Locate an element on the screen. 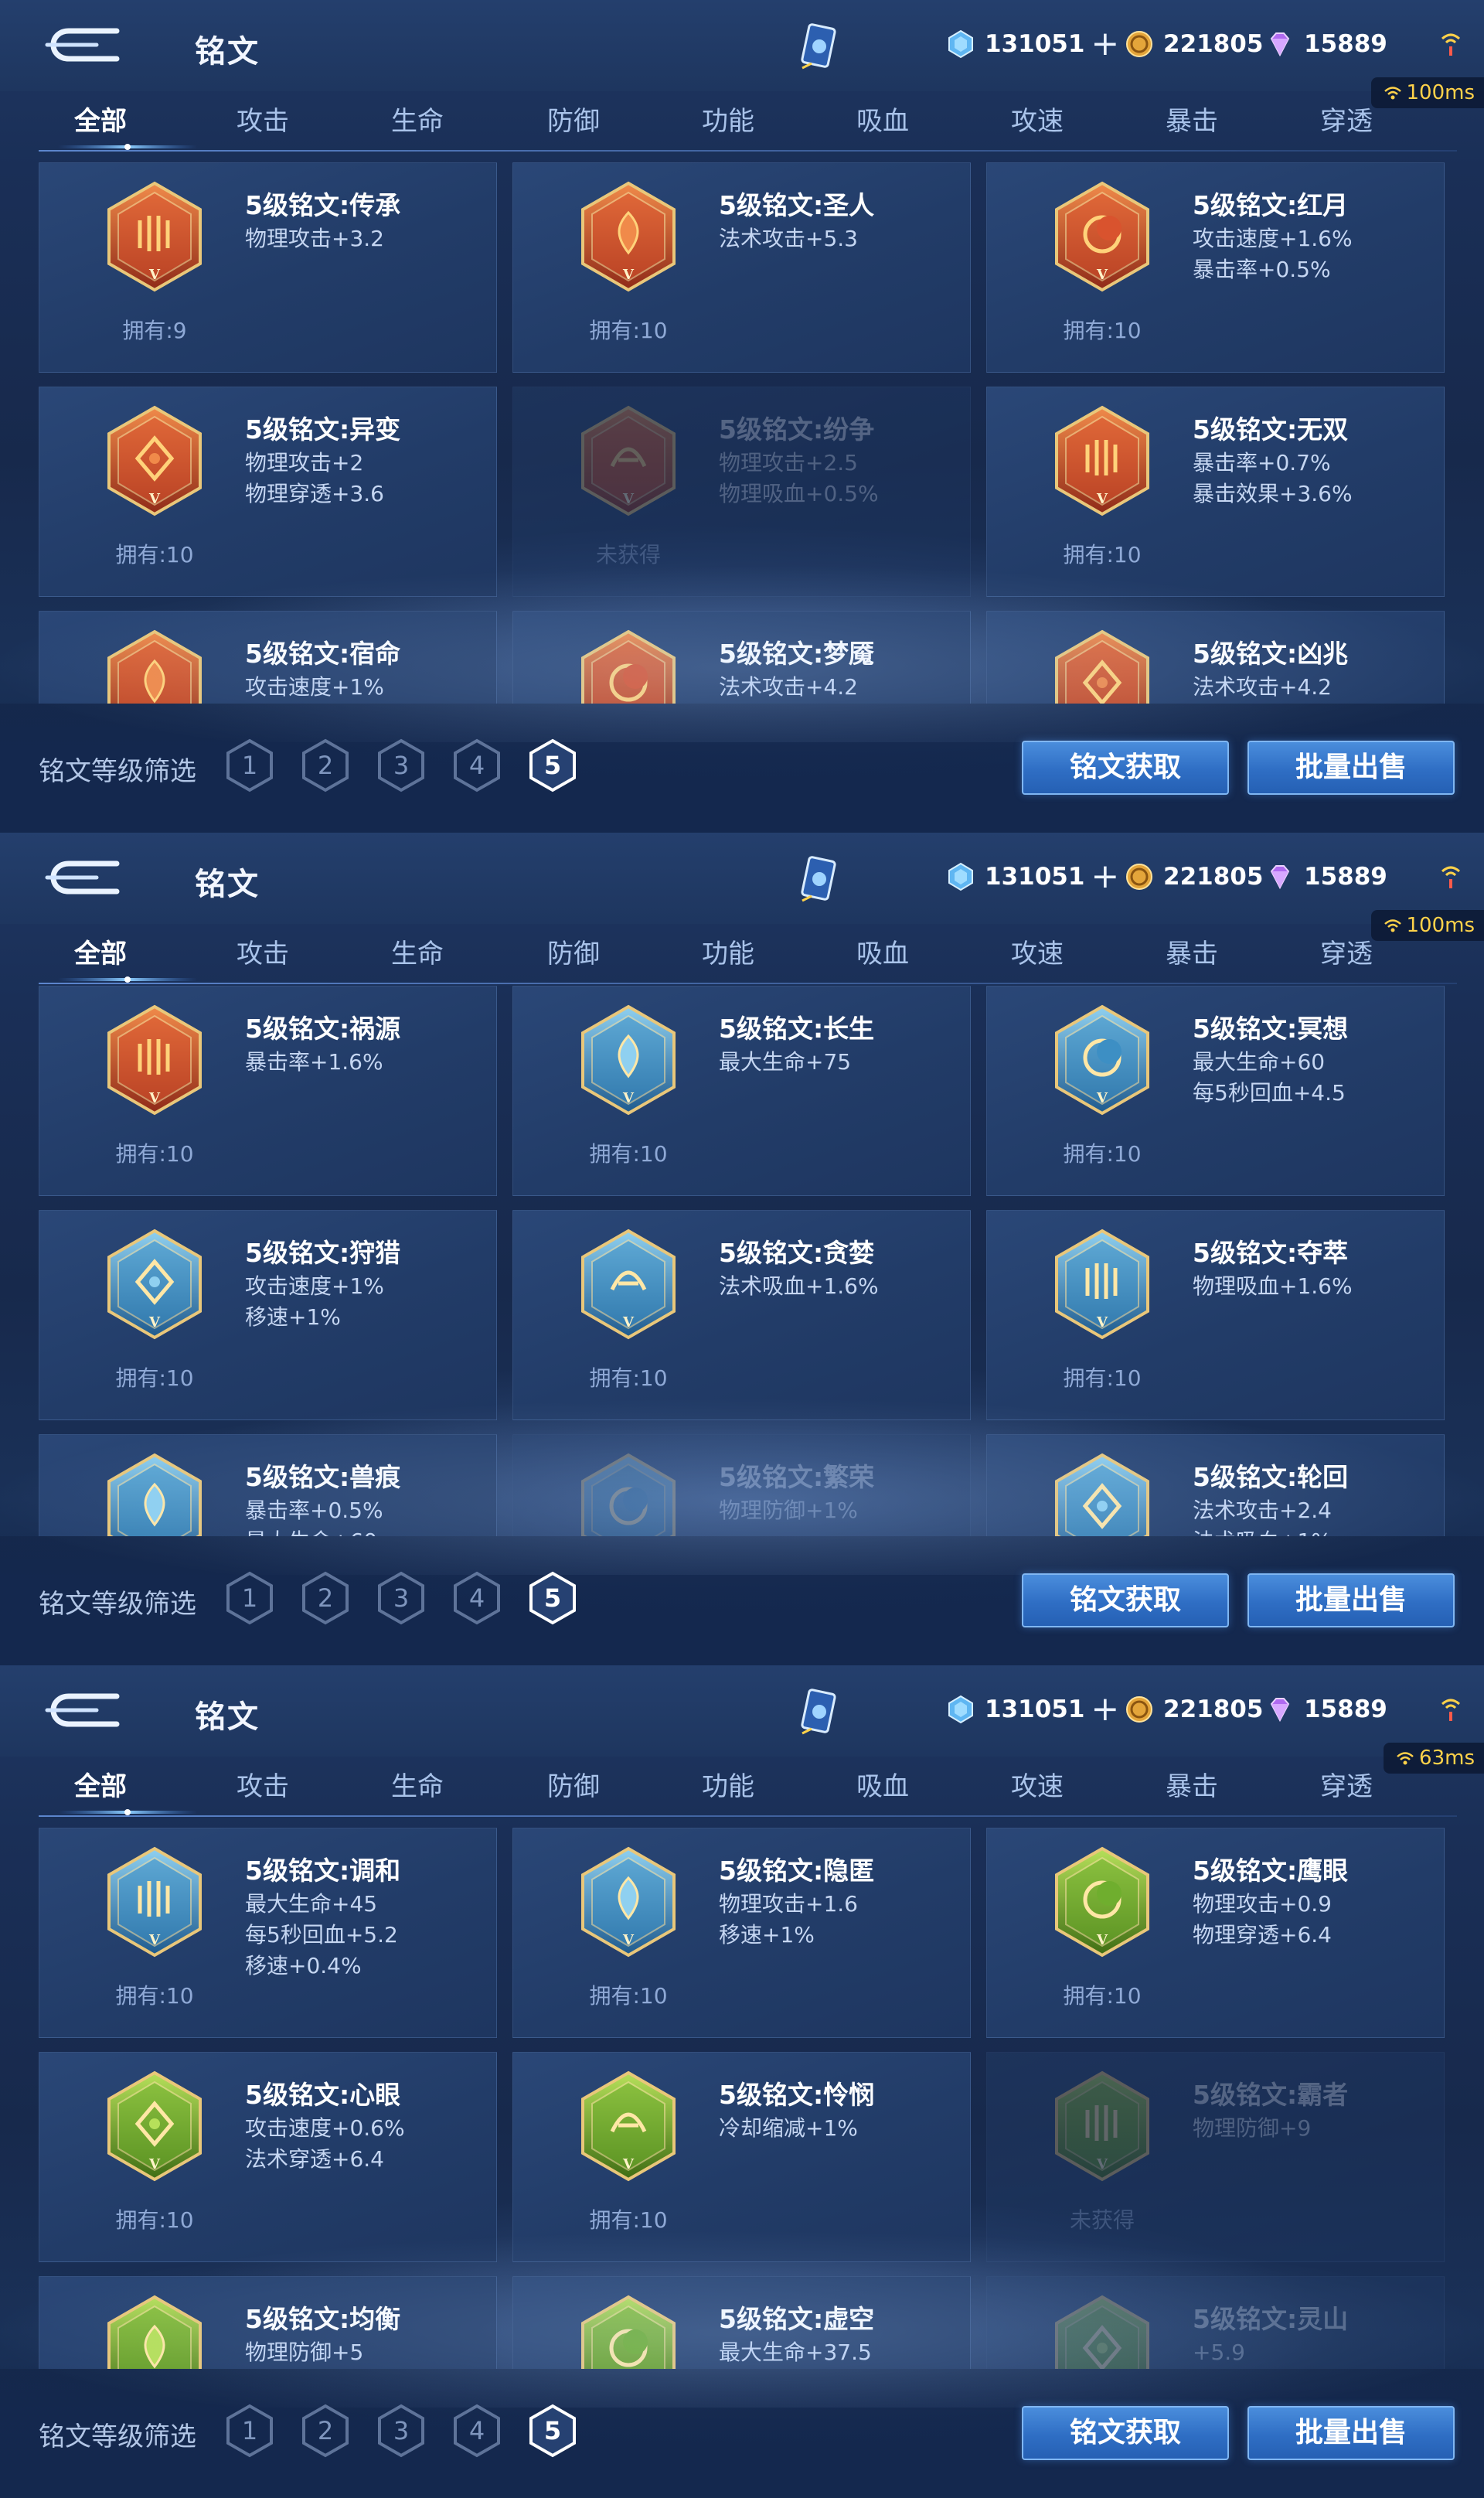 The height and width of the screenshot is (2498, 1484). inscription-card: V拥有:105级铭文:怜悯冷却缩减+1% is located at coordinates (741, 2157).